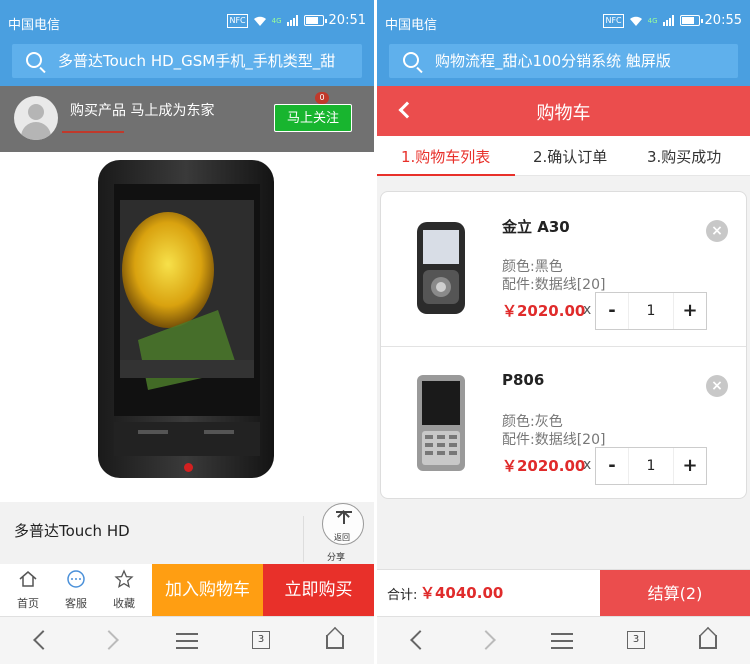 The height and width of the screenshot is (664, 750). Describe the element at coordinates (342, 537) in the screenshot. I see `back-to-top-label: 返回` at that location.